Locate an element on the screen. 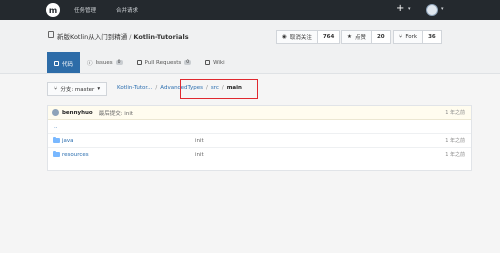  tab-wiki: Wiki is located at coordinates (215, 62).